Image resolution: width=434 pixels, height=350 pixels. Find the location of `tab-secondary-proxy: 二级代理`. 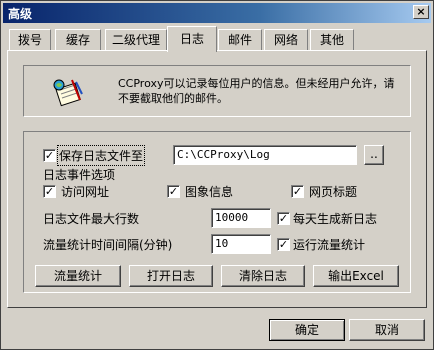

tab-secondary-proxy: 二级代理 is located at coordinates (136, 40).